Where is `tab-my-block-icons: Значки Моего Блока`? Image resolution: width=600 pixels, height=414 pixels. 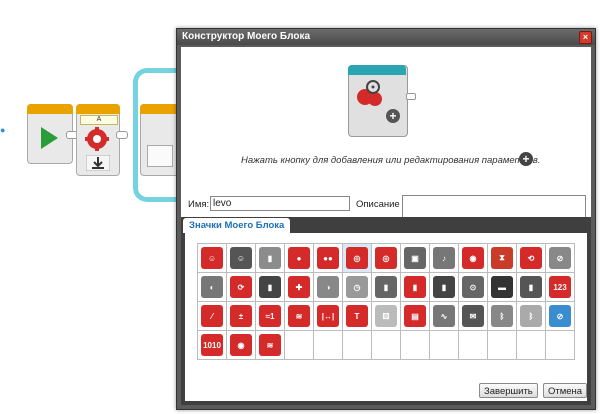
tab-my-block-icons: Значки Моего Блока is located at coordinates (237, 225).